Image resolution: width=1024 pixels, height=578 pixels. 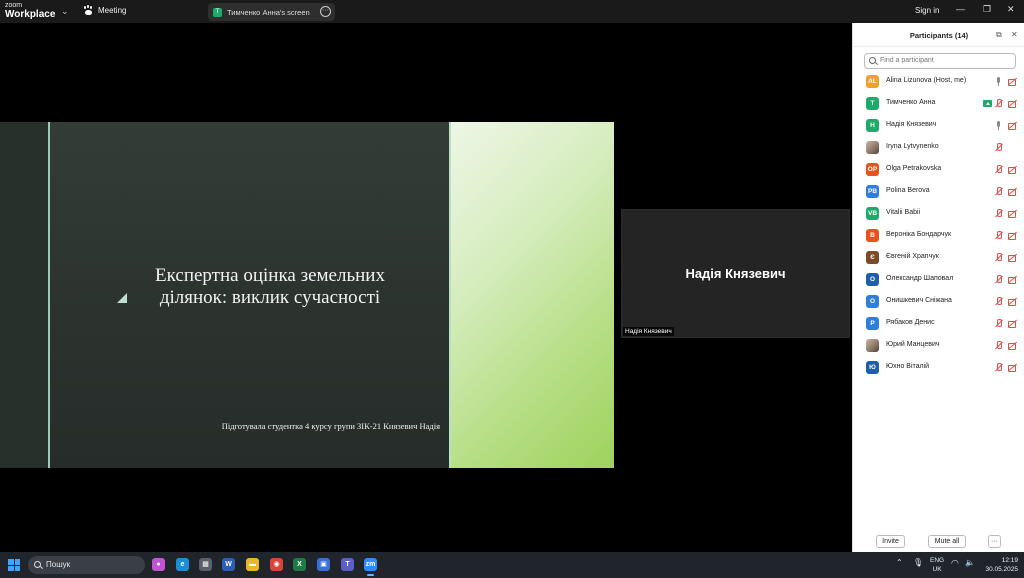 I want to click on meeting-menu: Meeting, so click(x=104, y=10).